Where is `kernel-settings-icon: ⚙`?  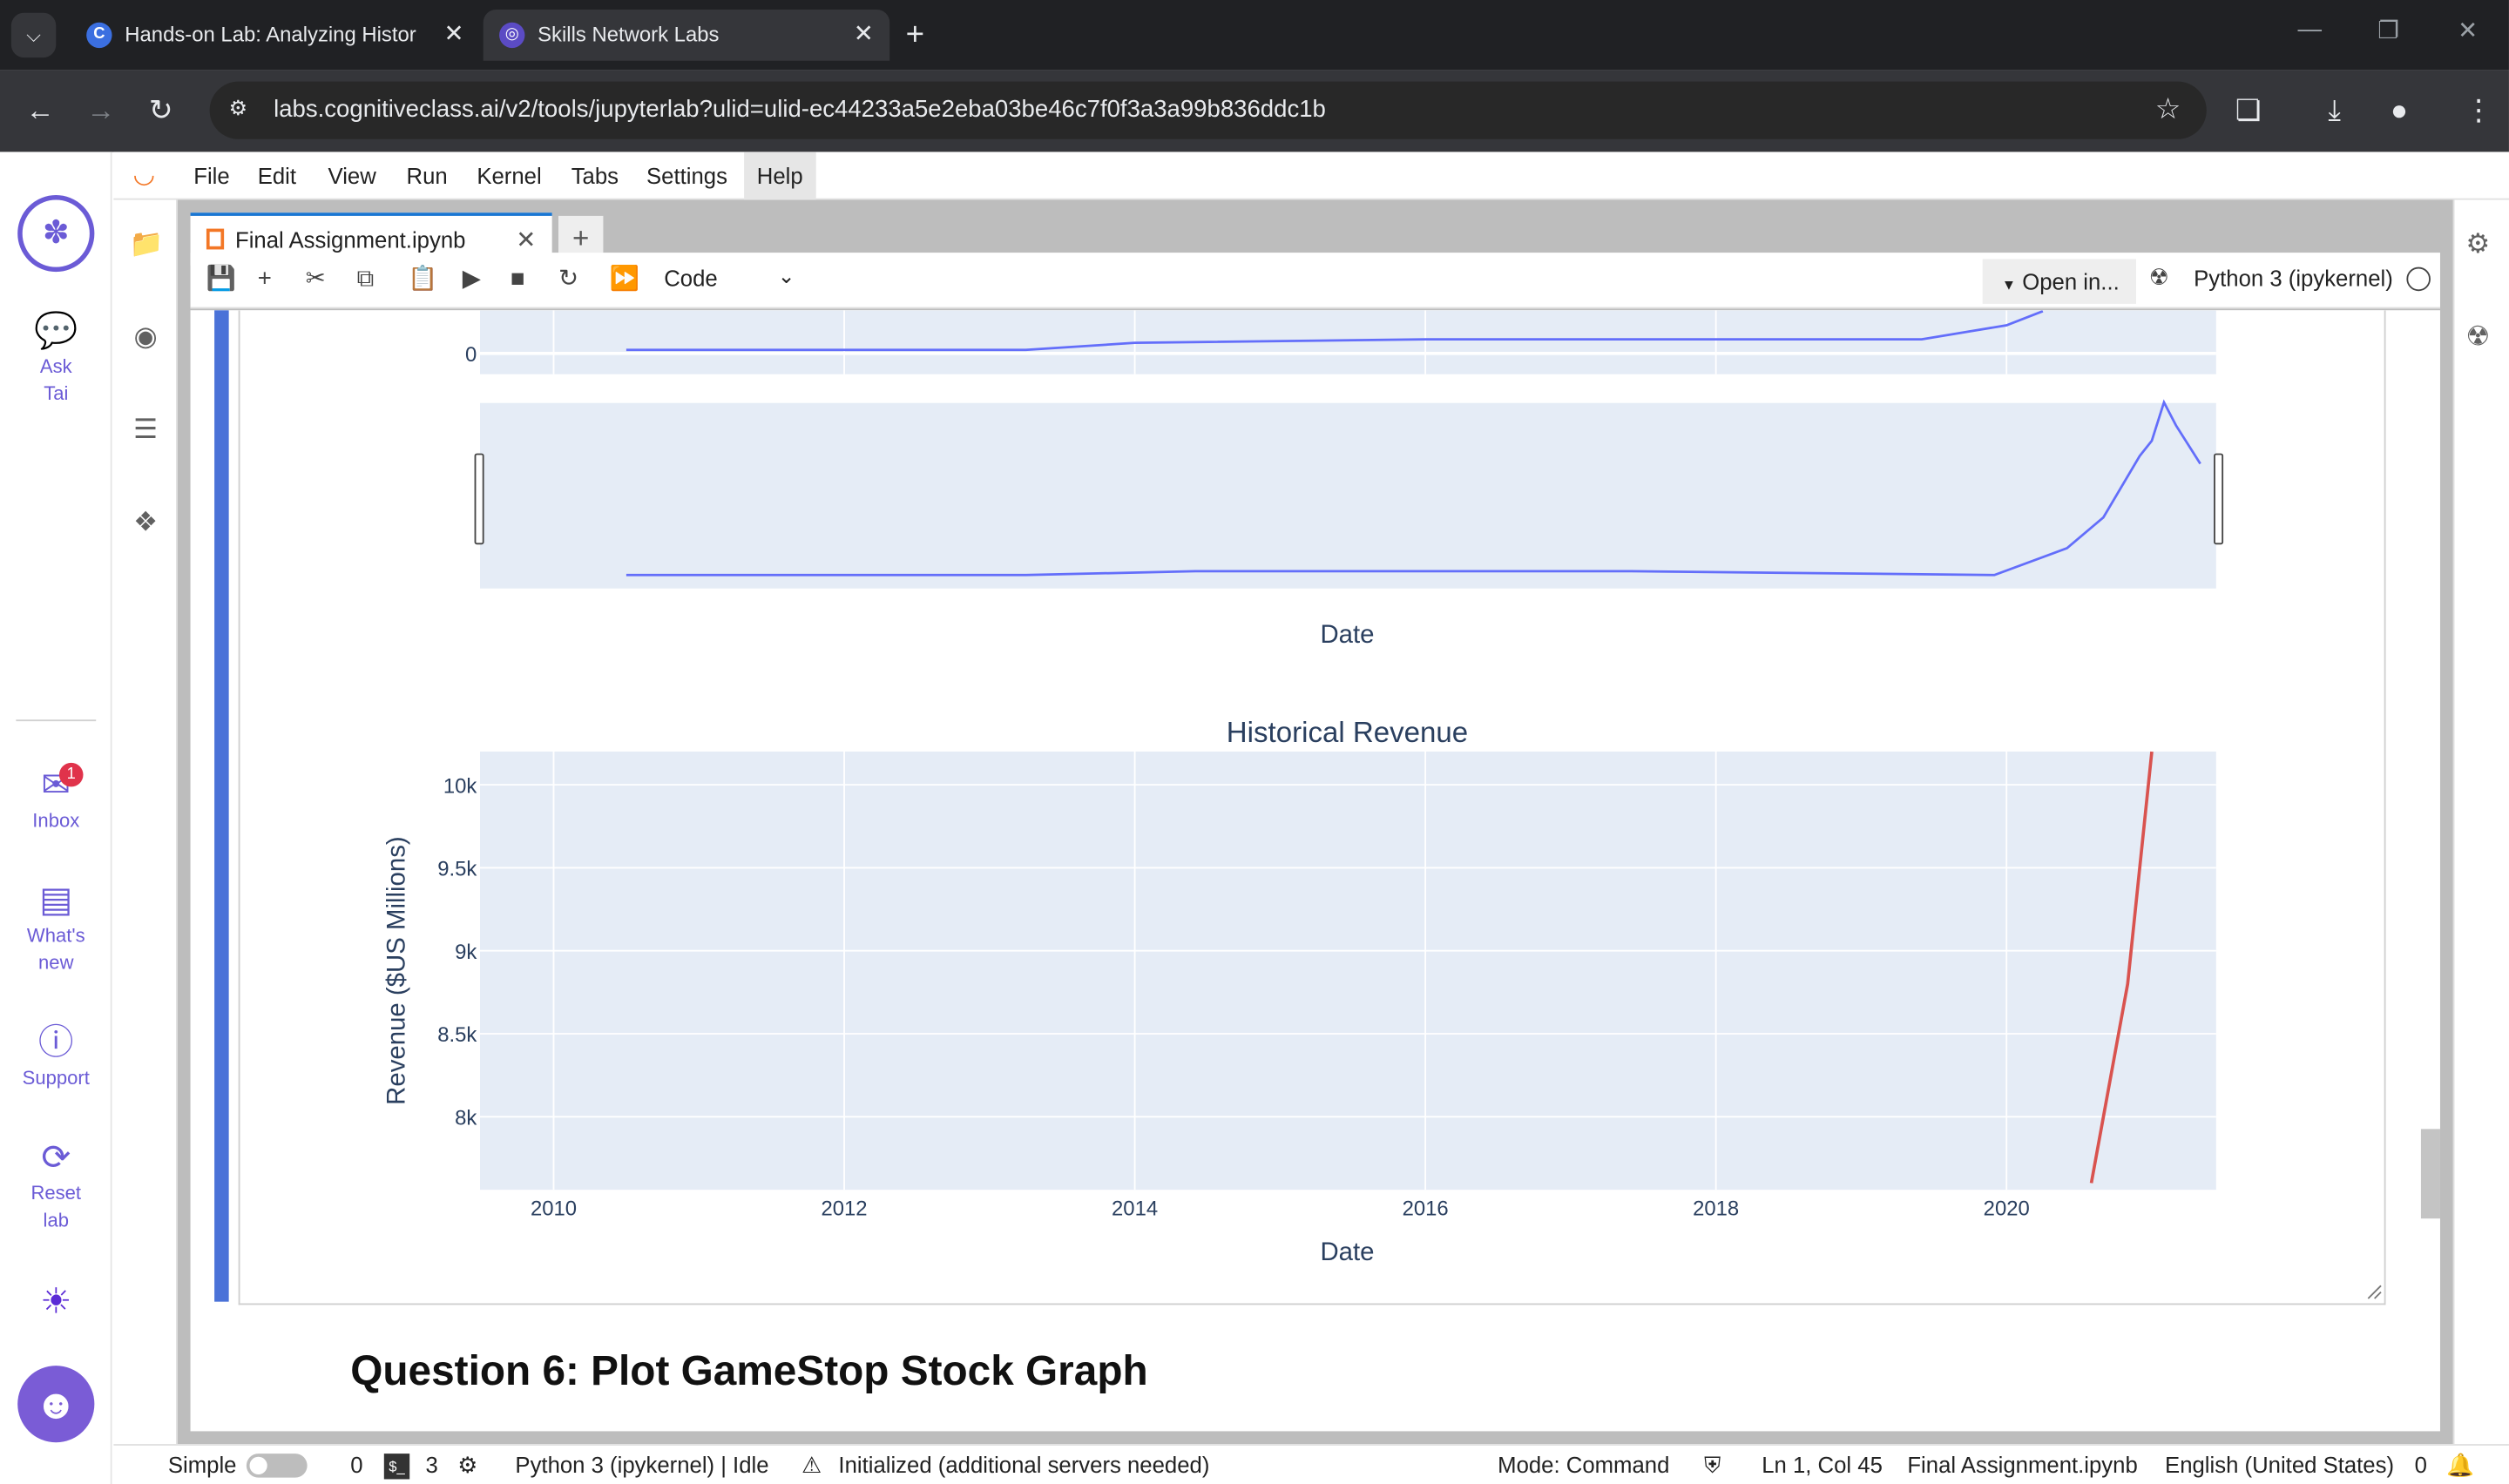 kernel-settings-icon: ⚙ is located at coordinates (467, 1465).